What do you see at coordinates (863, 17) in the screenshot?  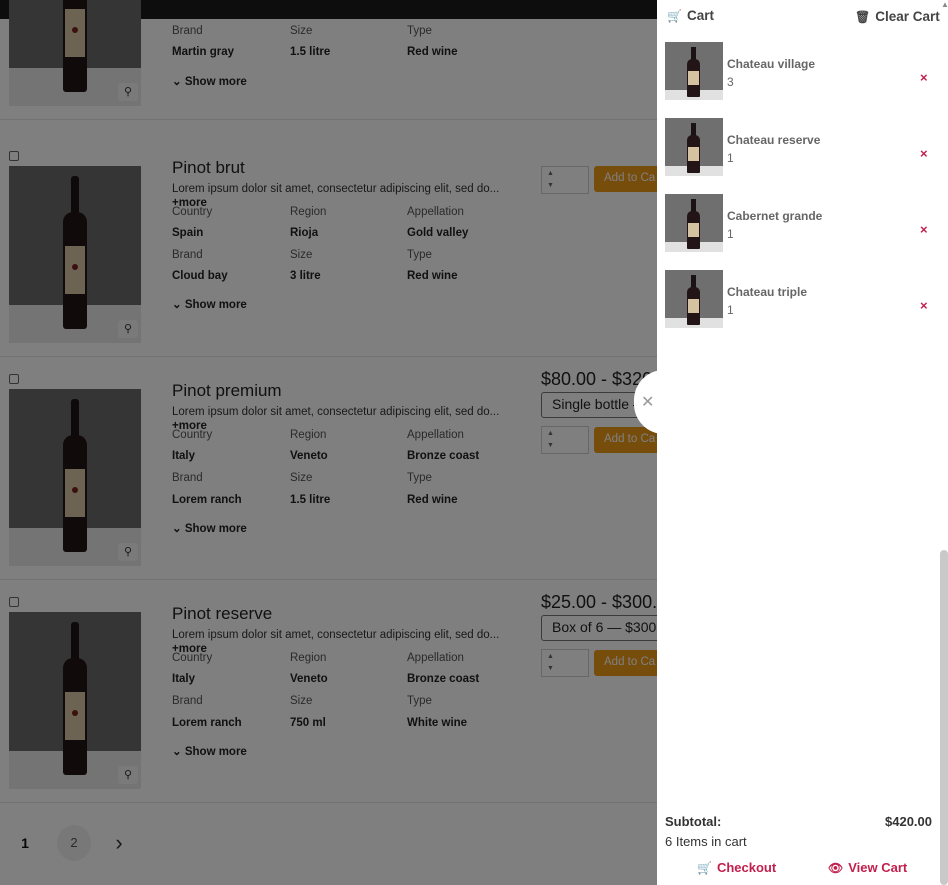 I see `trash-icon: 🗑` at bounding box center [863, 17].